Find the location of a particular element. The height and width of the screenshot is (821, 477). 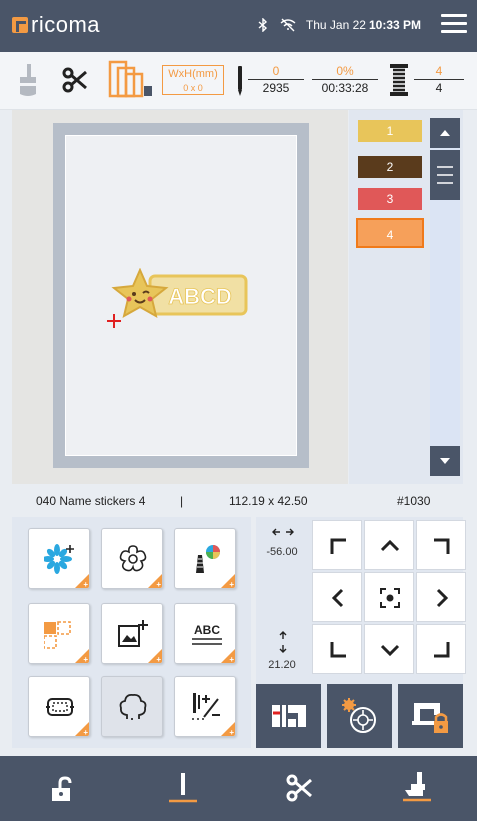

time-remaining: 00:33:28 is located at coordinates (345, 88).